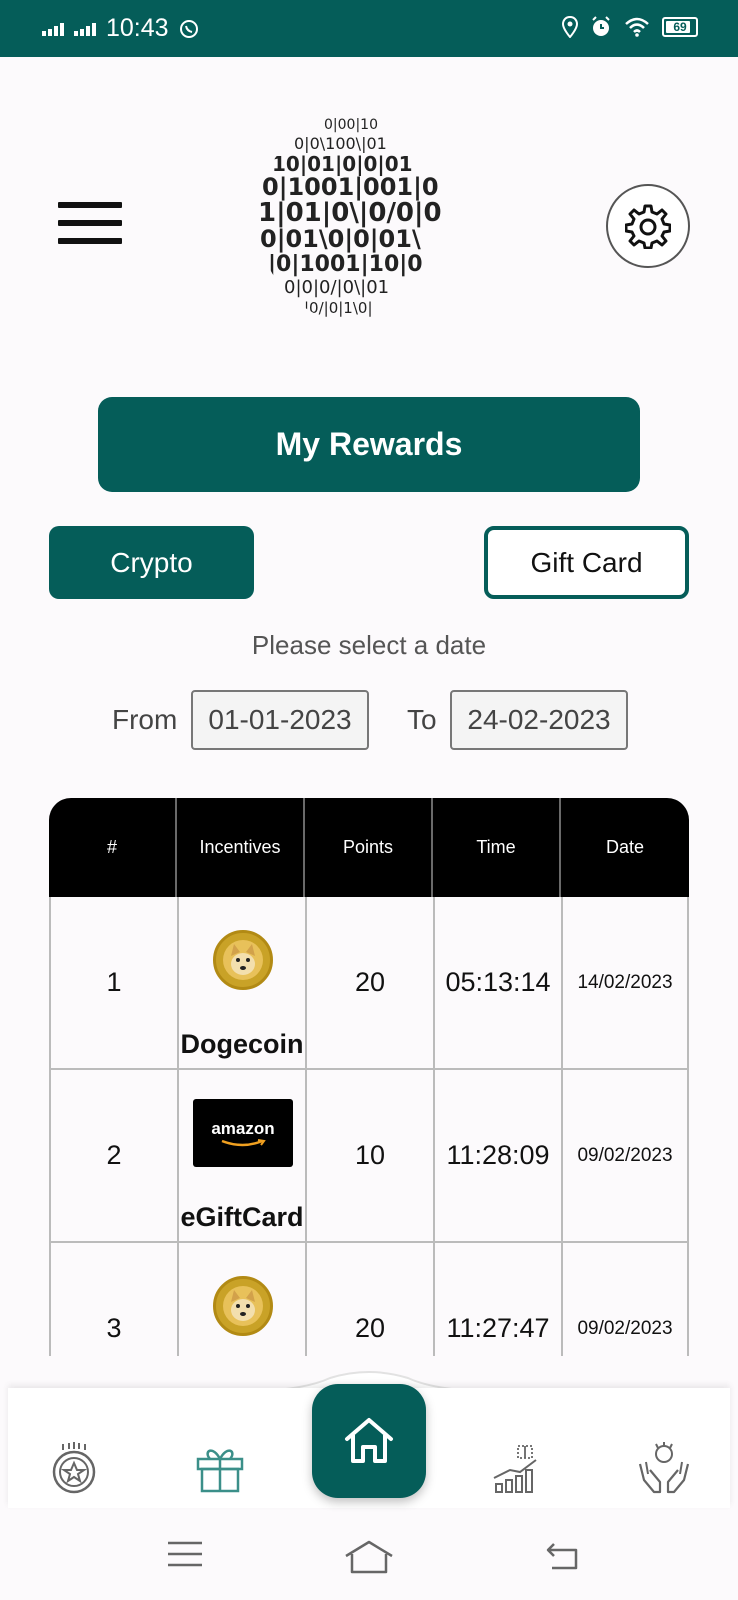 The width and height of the screenshot is (738, 1600). Describe the element at coordinates (243, 1128) in the screenshot. I see `amazon-logo-text: amazon` at that location.